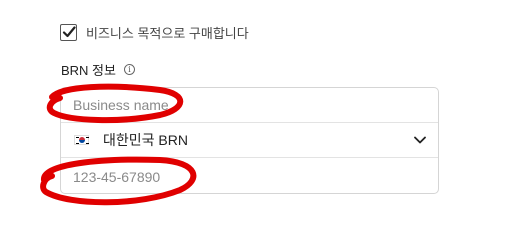 The image size is (519, 240). Describe the element at coordinates (145, 140) in the screenshot. I see `country-select-label: 대한민국 BRN` at that location.